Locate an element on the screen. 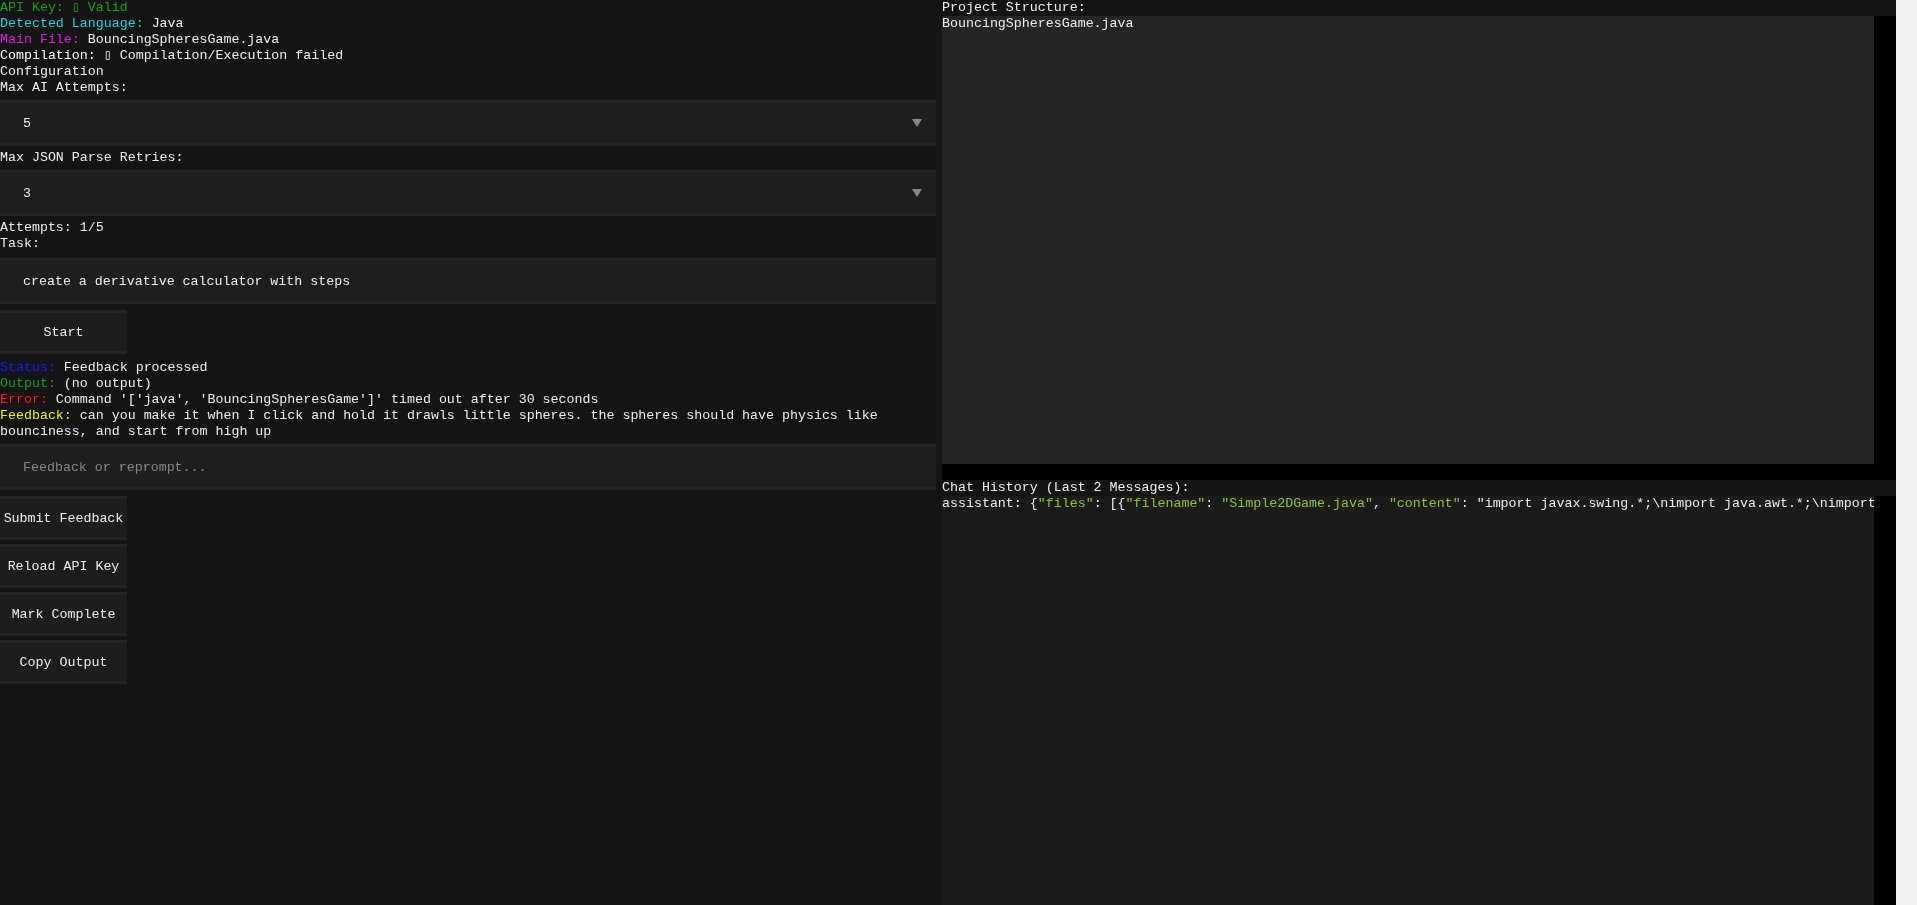 The width and height of the screenshot is (1917, 905). result-line: Status: Feedback processed is located at coordinates (104, 368).